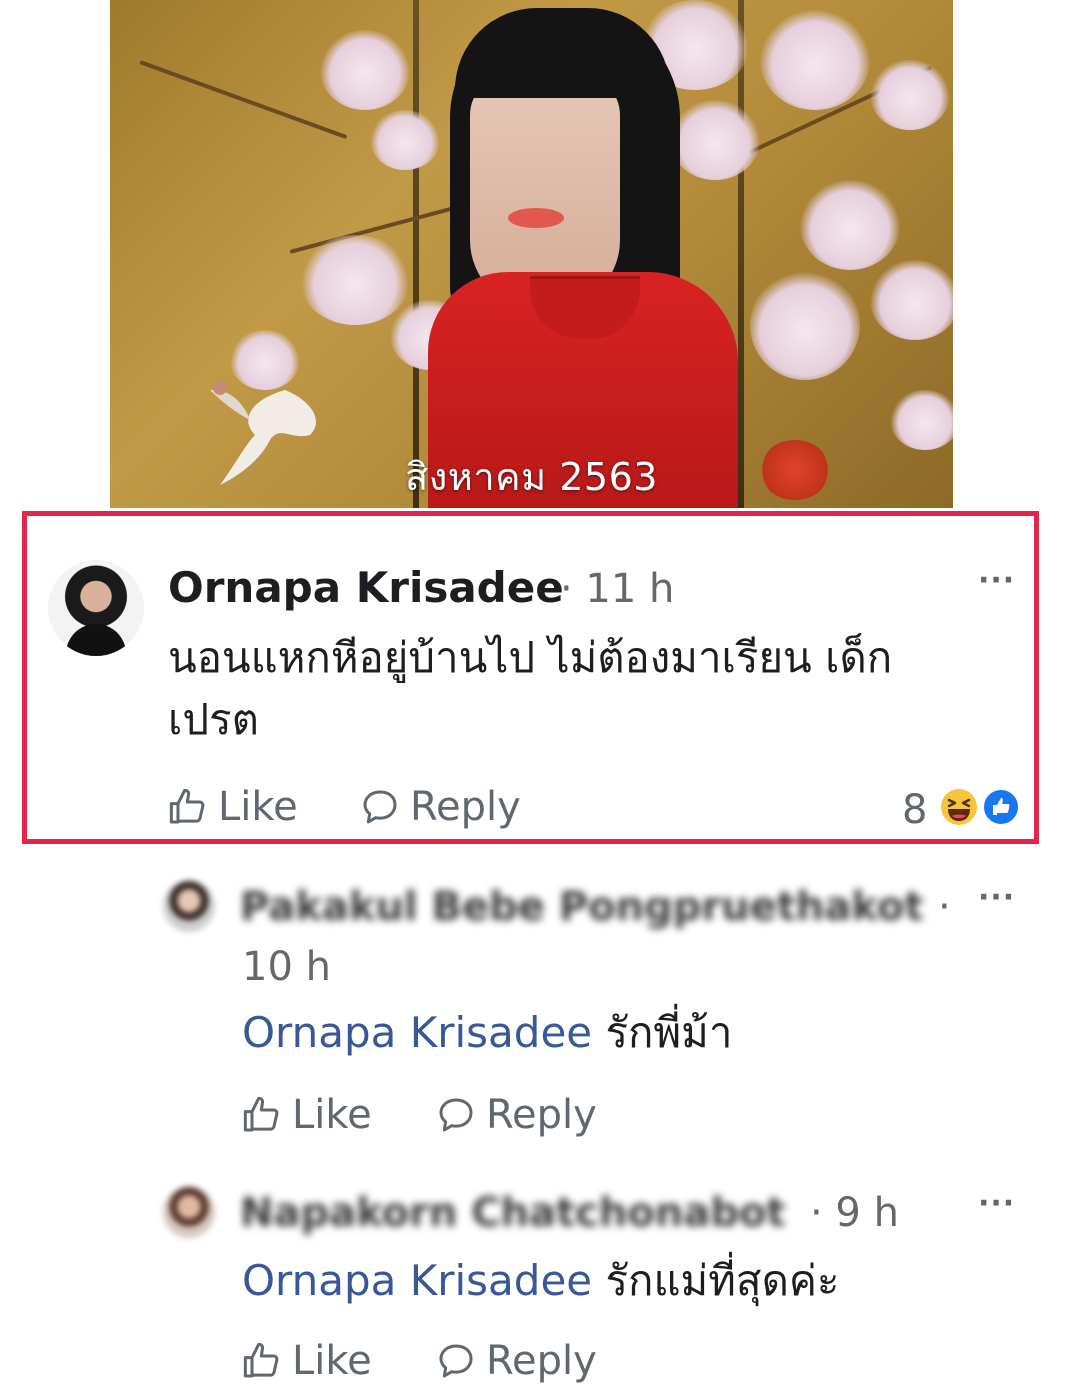  Describe the element at coordinates (536, 218) in the screenshot. I see `woman-lips` at that location.